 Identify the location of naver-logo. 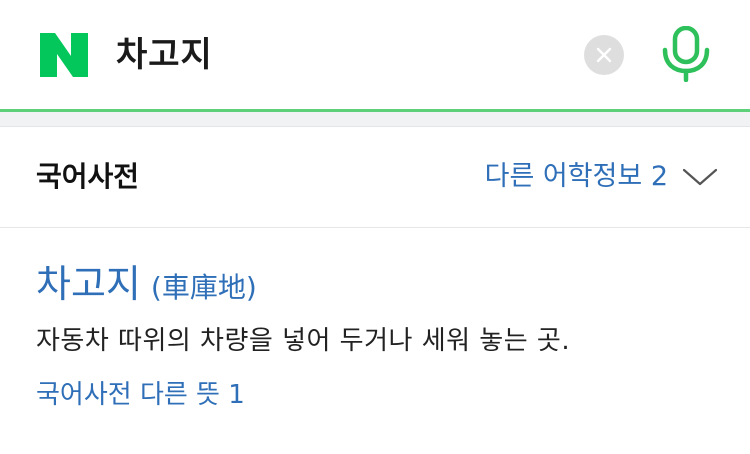
(64, 55).